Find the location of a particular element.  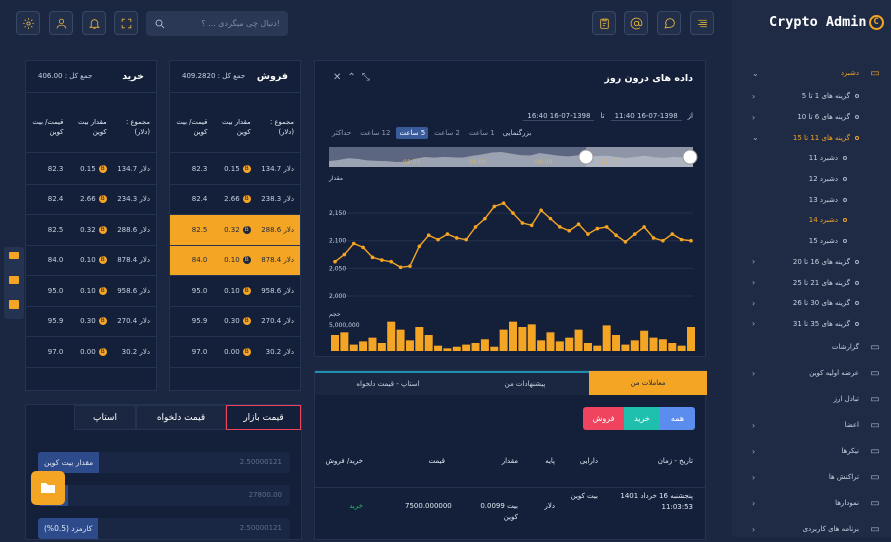

sidebar-item: › گزینه های 30 تا 26 is located at coordinates (811, 303).